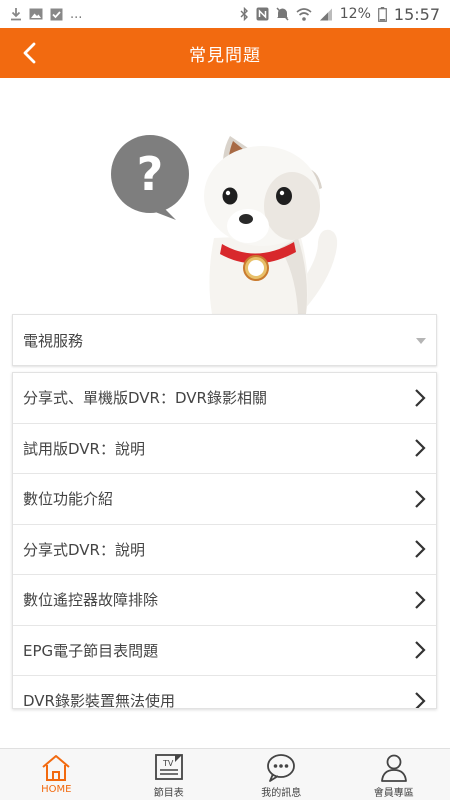  I want to click on category-selected-label: 電視服務, so click(53, 340).